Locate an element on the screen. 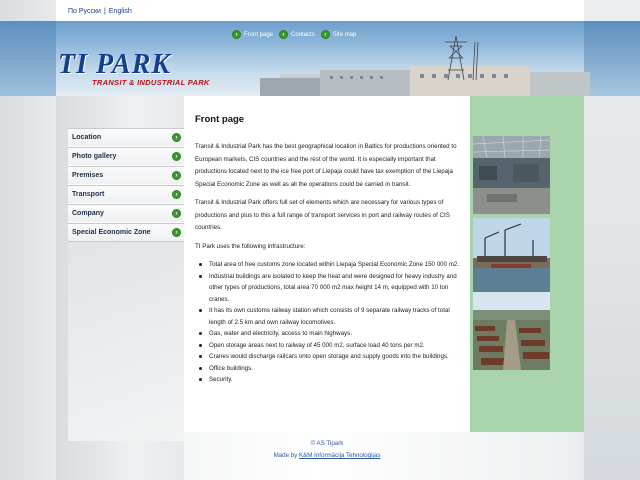  menu-shadow is located at coordinates (126, 341).